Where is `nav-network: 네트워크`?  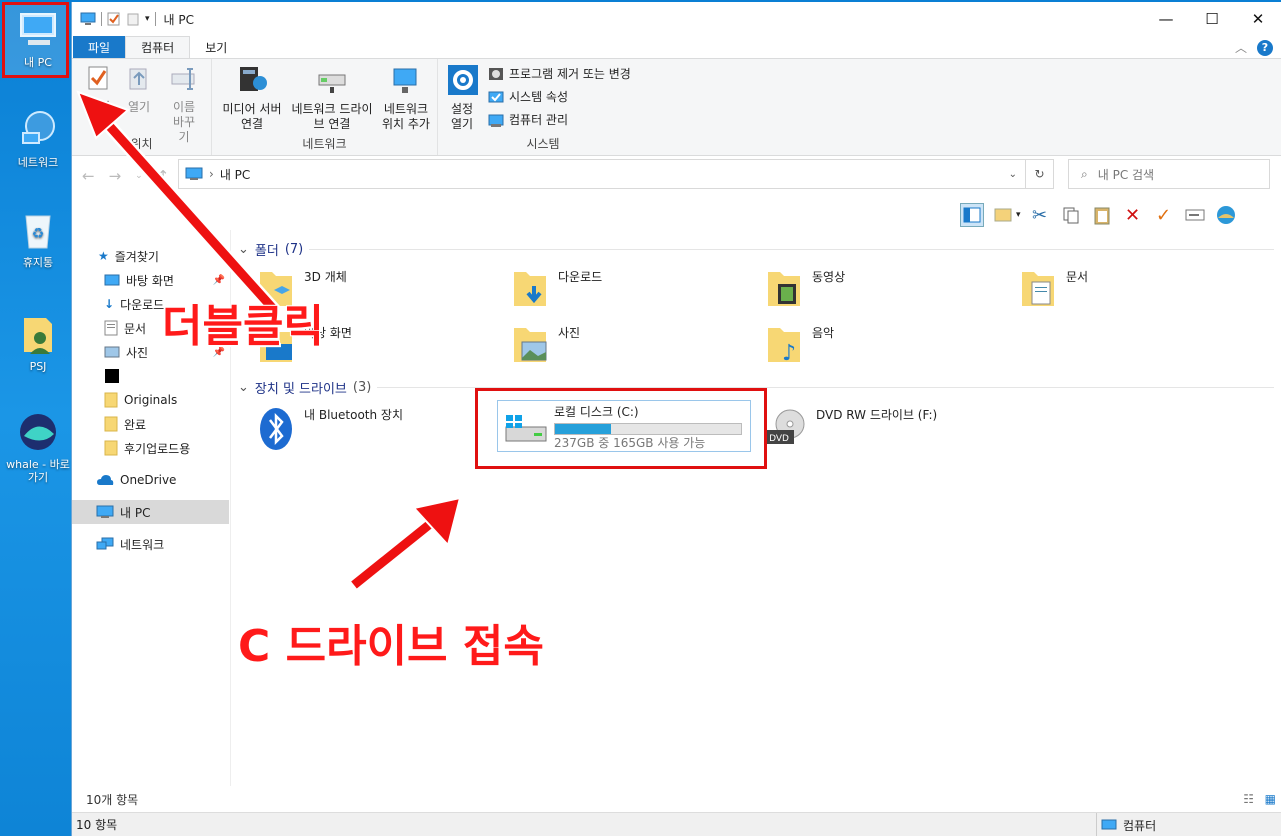 nav-network: 네트워크 is located at coordinates (150, 544).